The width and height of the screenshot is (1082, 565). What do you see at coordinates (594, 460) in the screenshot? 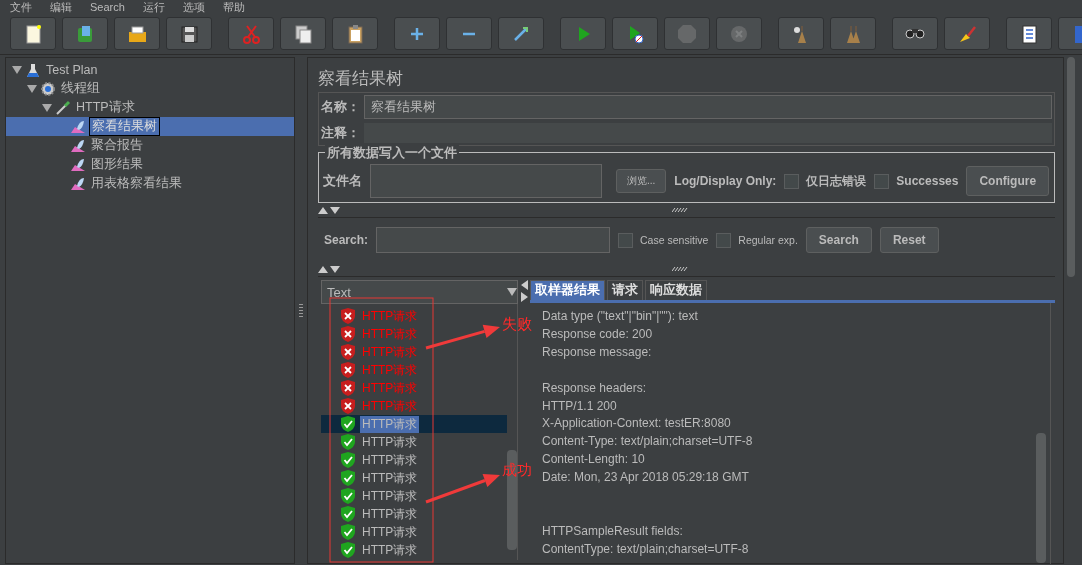
I see `response-line: Content-Length: 10` at bounding box center [594, 460].